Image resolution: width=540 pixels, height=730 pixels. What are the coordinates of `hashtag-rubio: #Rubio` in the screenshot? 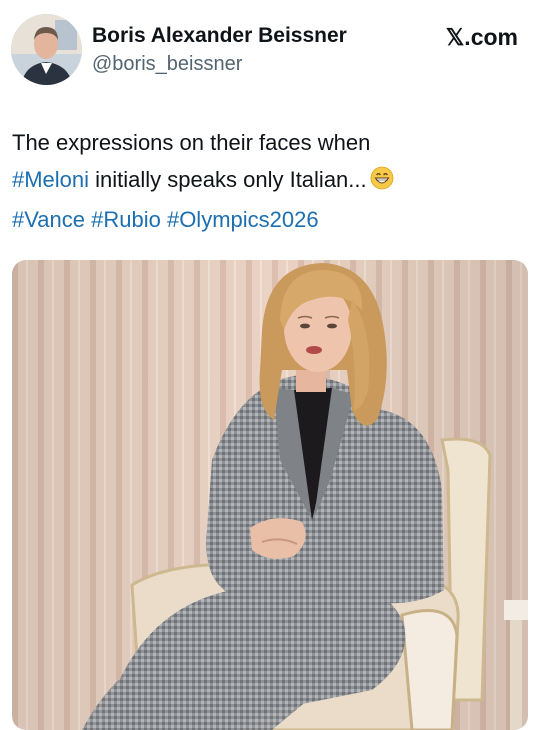 It's located at (126, 219).